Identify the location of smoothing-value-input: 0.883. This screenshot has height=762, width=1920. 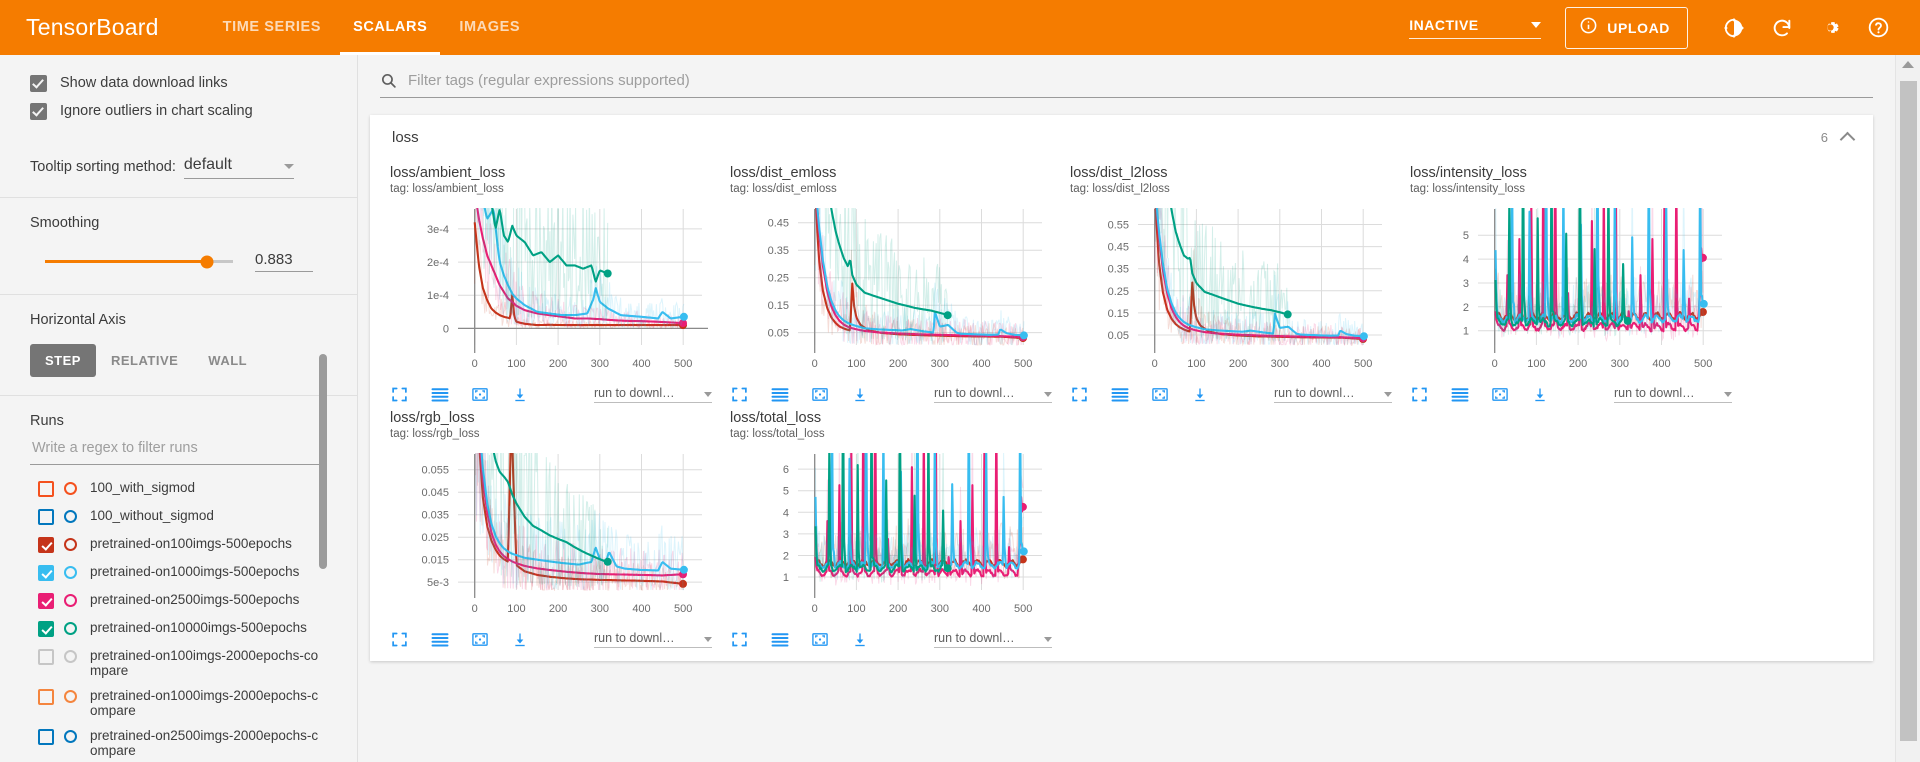
(284, 261).